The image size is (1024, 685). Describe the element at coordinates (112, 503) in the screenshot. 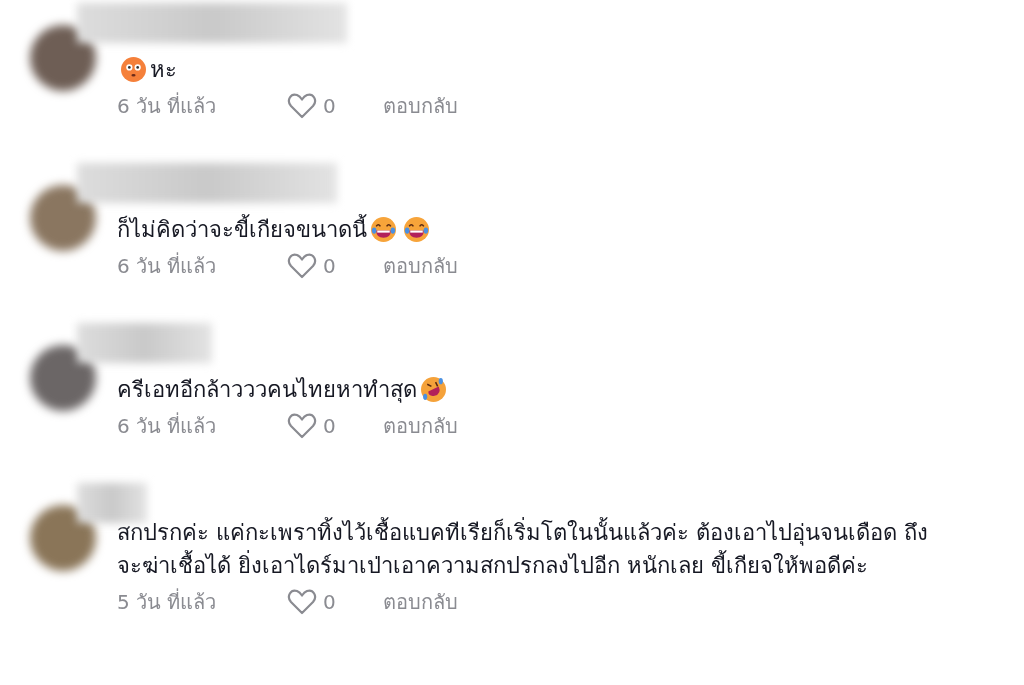

I see `blurred-username` at that location.